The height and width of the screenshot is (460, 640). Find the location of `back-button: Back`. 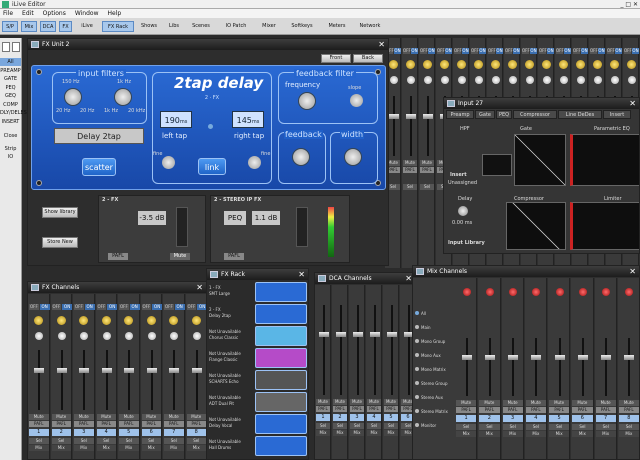

back-button: Back is located at coordinates (368, 58).